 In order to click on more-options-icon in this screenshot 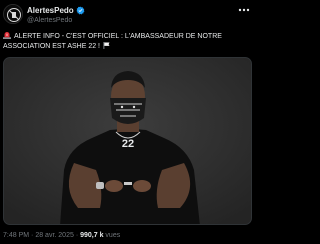, I will do `click(244, 10)`.